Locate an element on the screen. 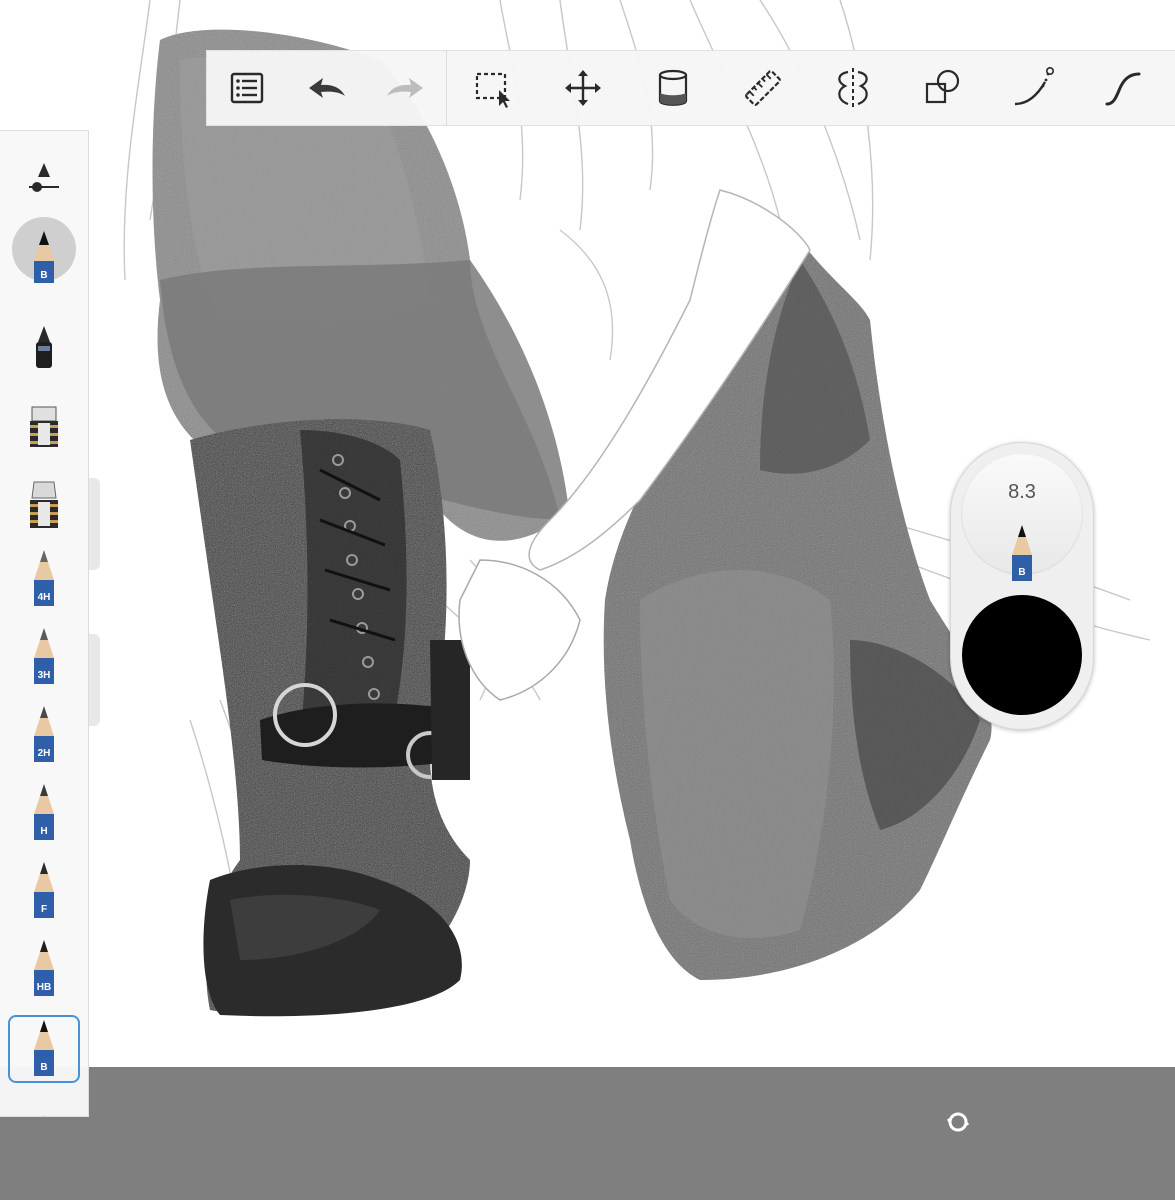  pencil-3h: 3H is located at coordinates (44, 657).